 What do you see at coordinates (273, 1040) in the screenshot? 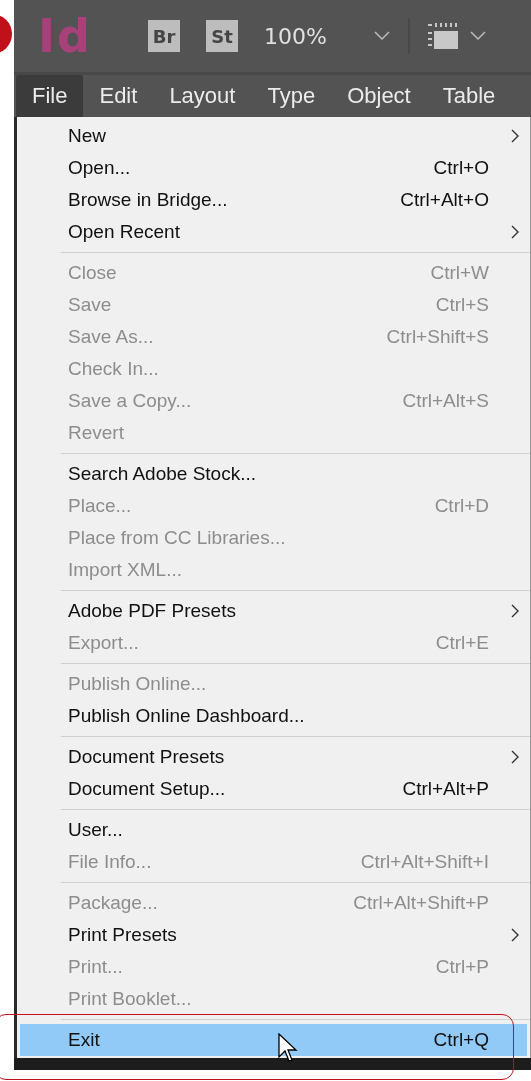
I see `menu-item: Exit Ctrl+Q` at bounding box center [273, 1040].